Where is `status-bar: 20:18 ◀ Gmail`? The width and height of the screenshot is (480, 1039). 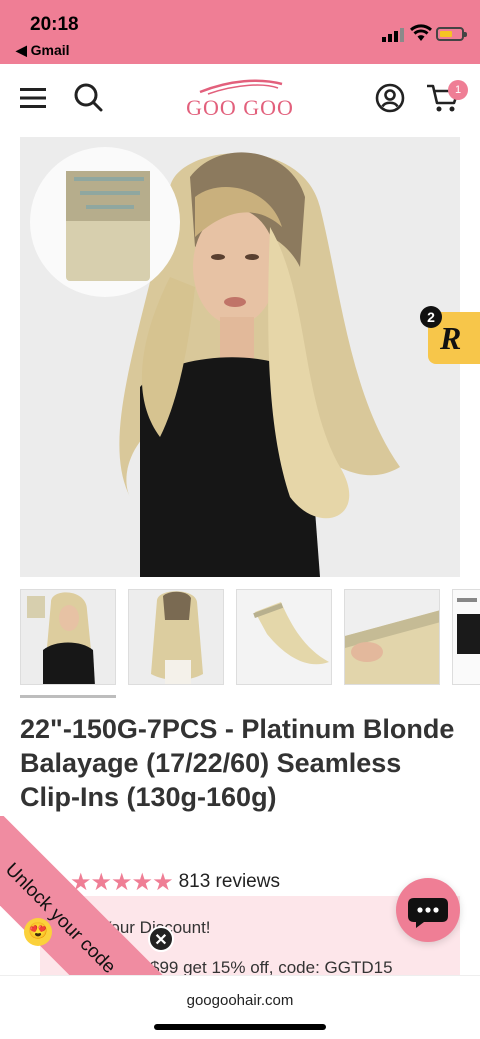
status-bar: 20:18 ◀ Gmail is located at coordinates (240, 32).